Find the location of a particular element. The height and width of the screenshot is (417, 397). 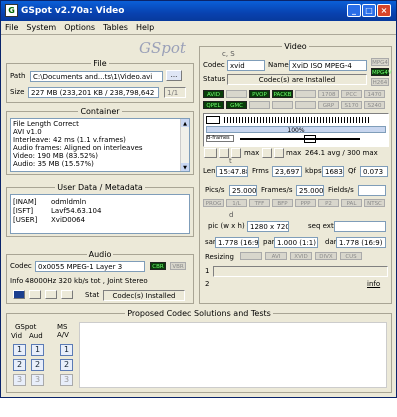

path-field: C:\Documents and...ts\1\Video.avi is located at coordinates (96, 76).